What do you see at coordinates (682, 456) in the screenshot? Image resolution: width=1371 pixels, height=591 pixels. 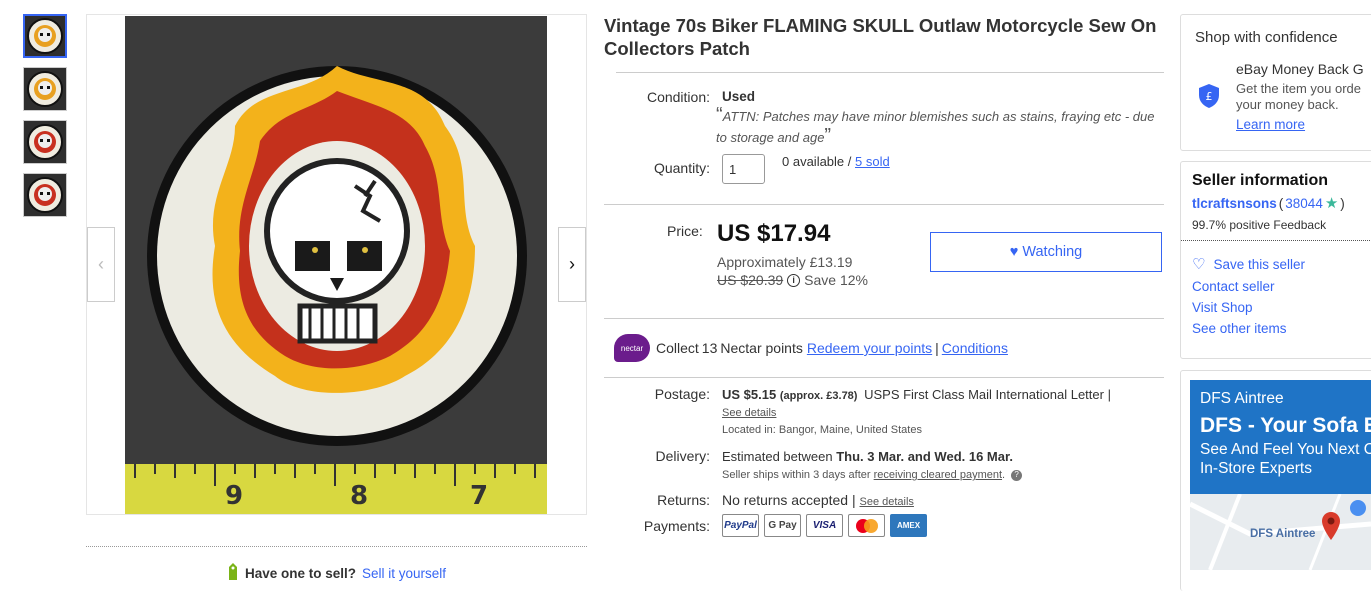 I see `delivery-label: Delivery:` at bounding box center [682, 456].